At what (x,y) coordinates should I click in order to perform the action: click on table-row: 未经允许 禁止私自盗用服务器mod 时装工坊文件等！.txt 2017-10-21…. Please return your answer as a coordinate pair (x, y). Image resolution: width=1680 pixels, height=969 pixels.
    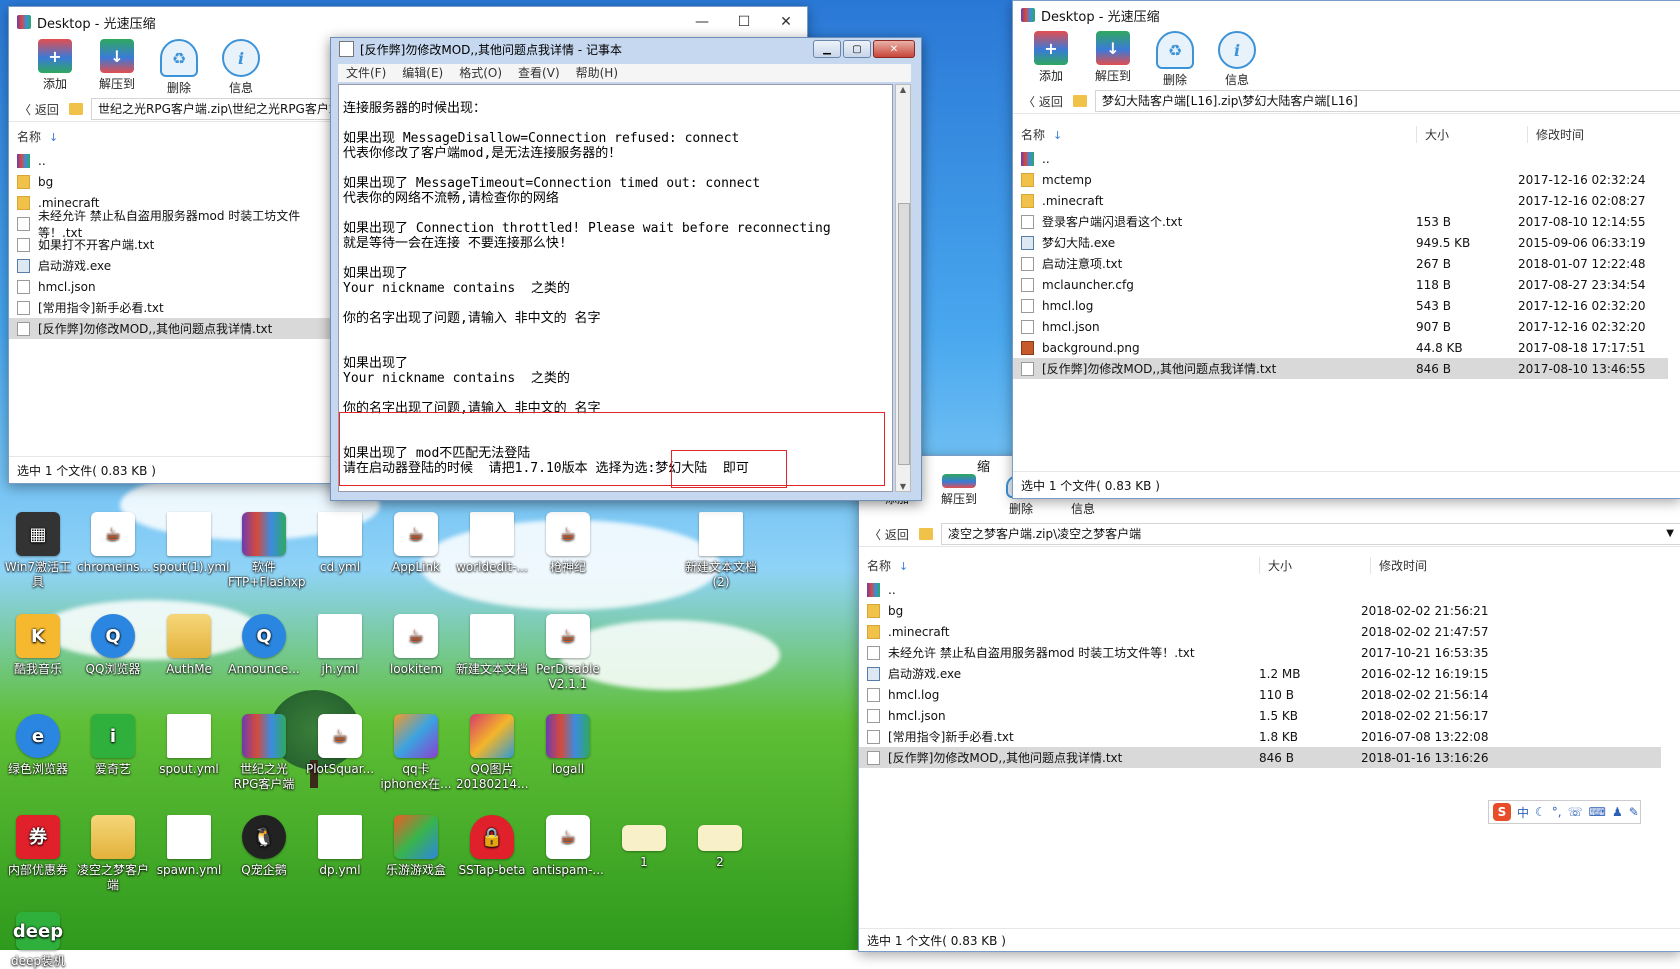
    Looking at the image, I should click on (1260, 652).